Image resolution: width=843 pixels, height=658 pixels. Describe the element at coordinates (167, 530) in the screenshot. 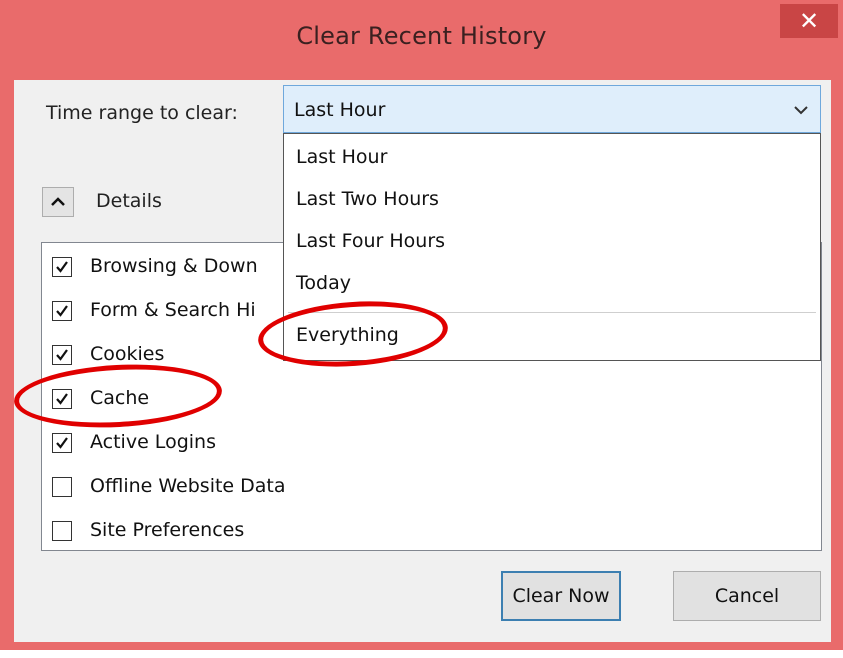

I see `list-item-label: Site Preferences` at that location.